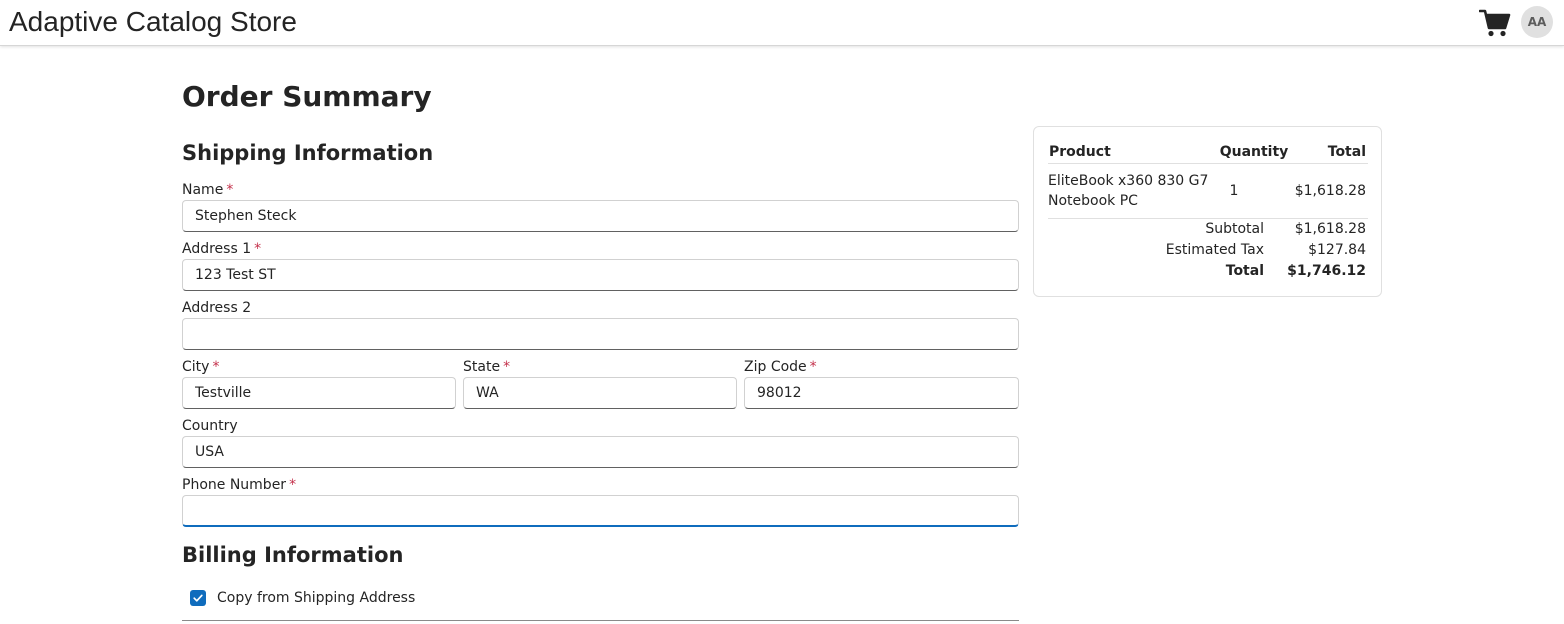  Describe the element at coordinates (1234, 191) in the screenshot. I see `product-quantity: 1` at that location.